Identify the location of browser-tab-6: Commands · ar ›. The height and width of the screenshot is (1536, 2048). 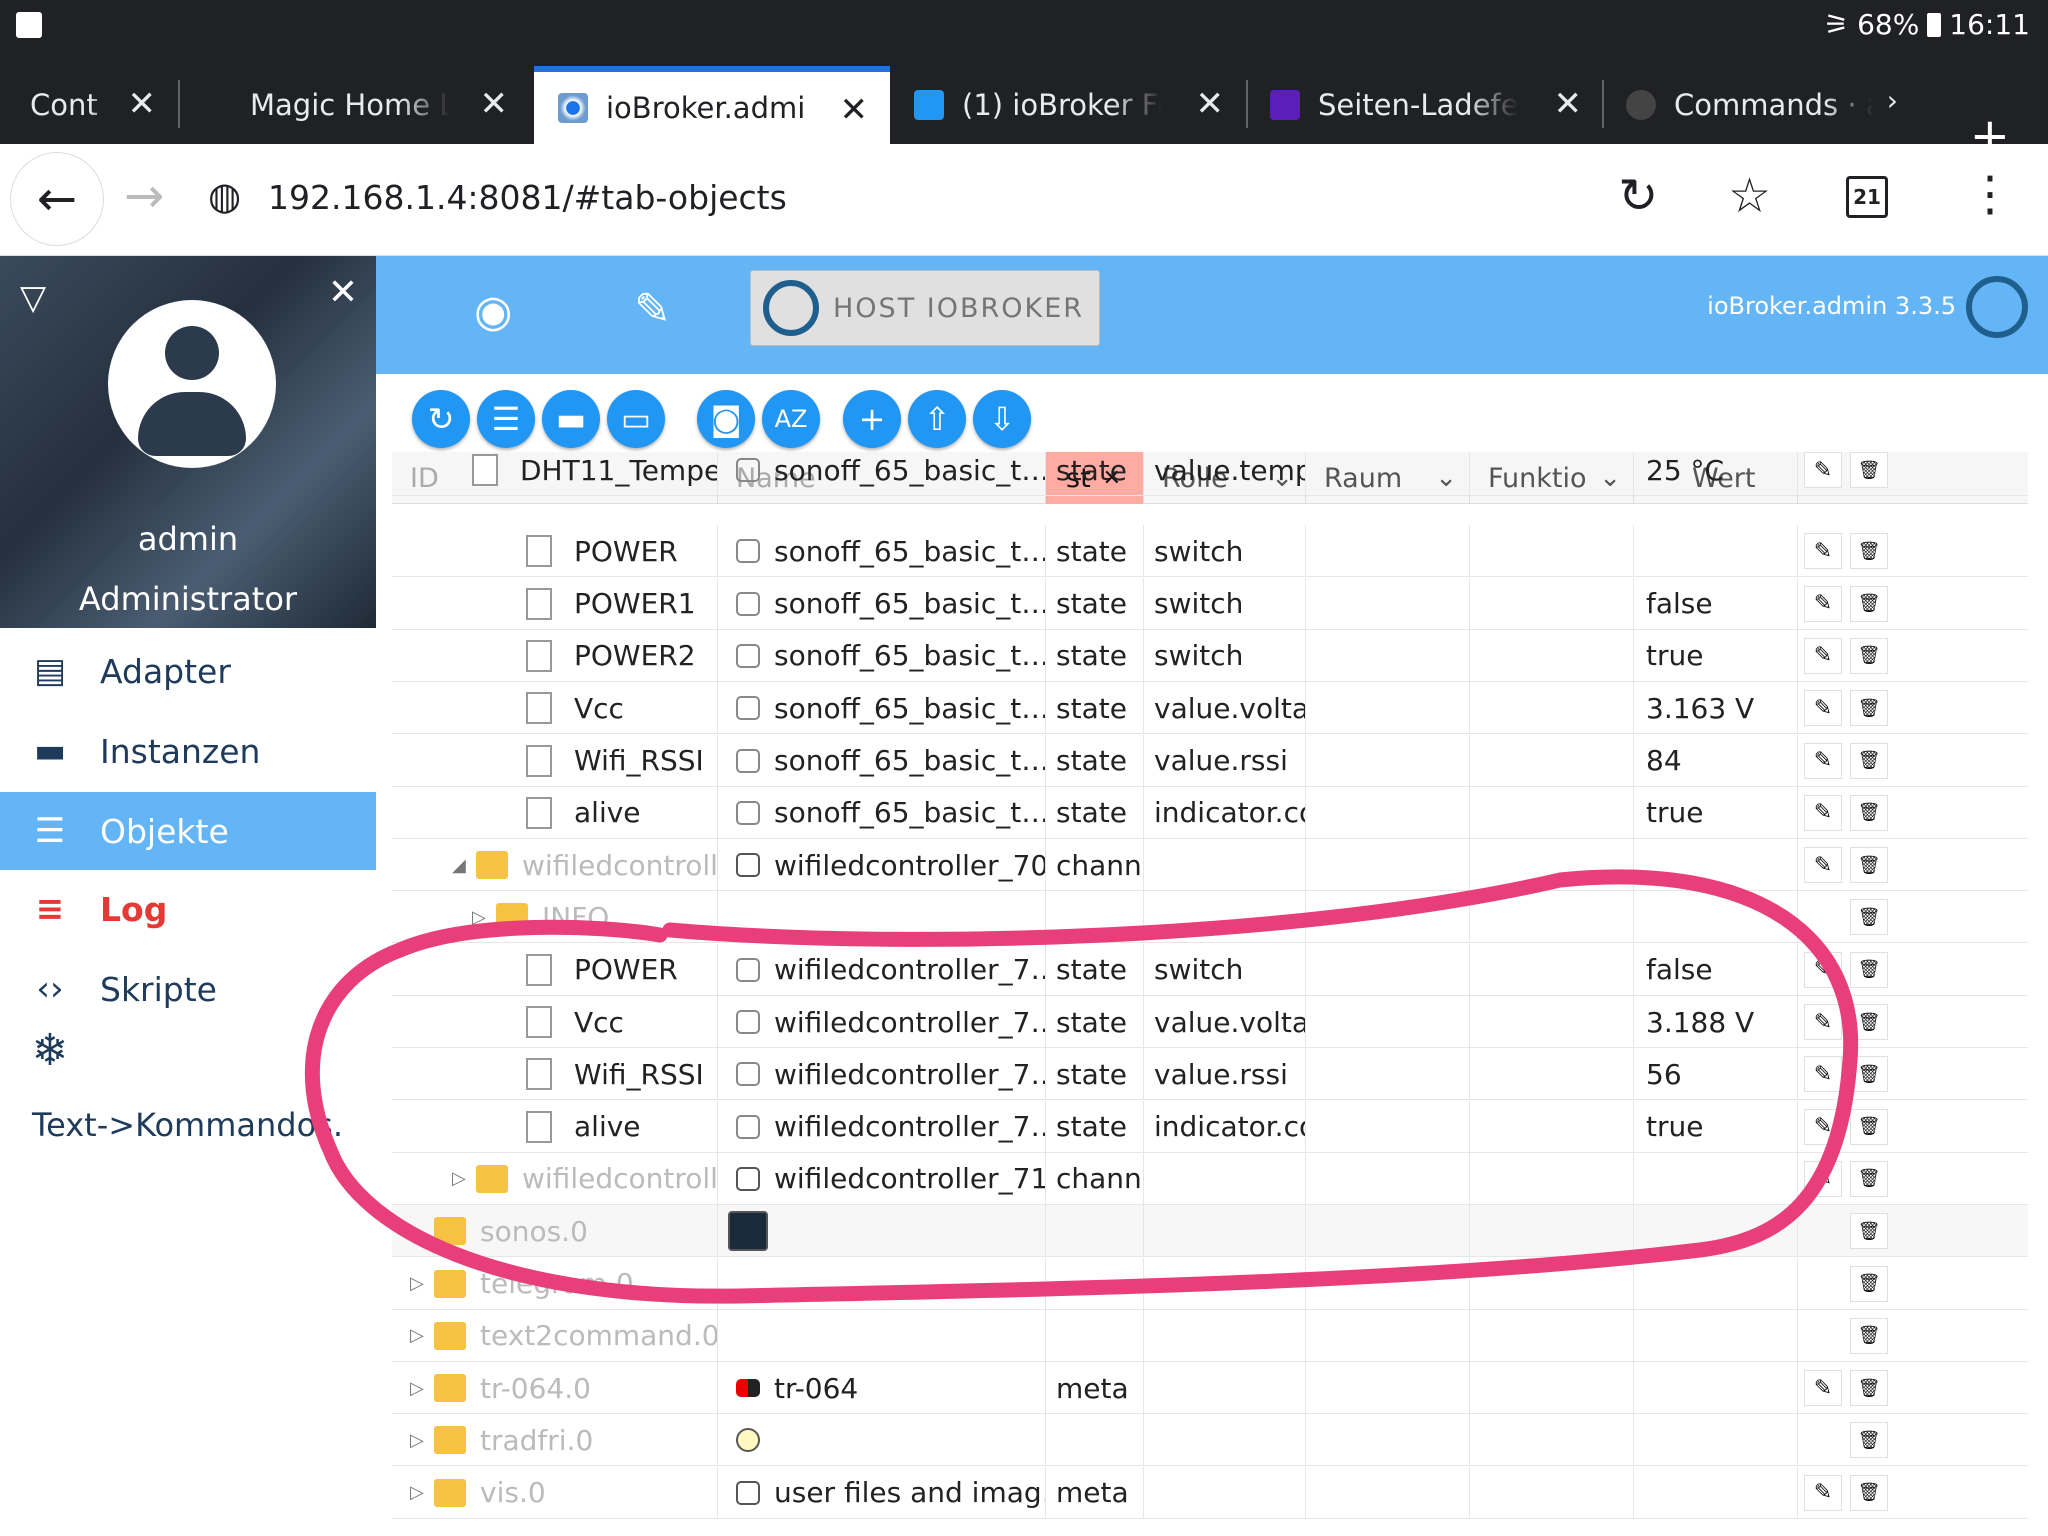
(1762, 105).